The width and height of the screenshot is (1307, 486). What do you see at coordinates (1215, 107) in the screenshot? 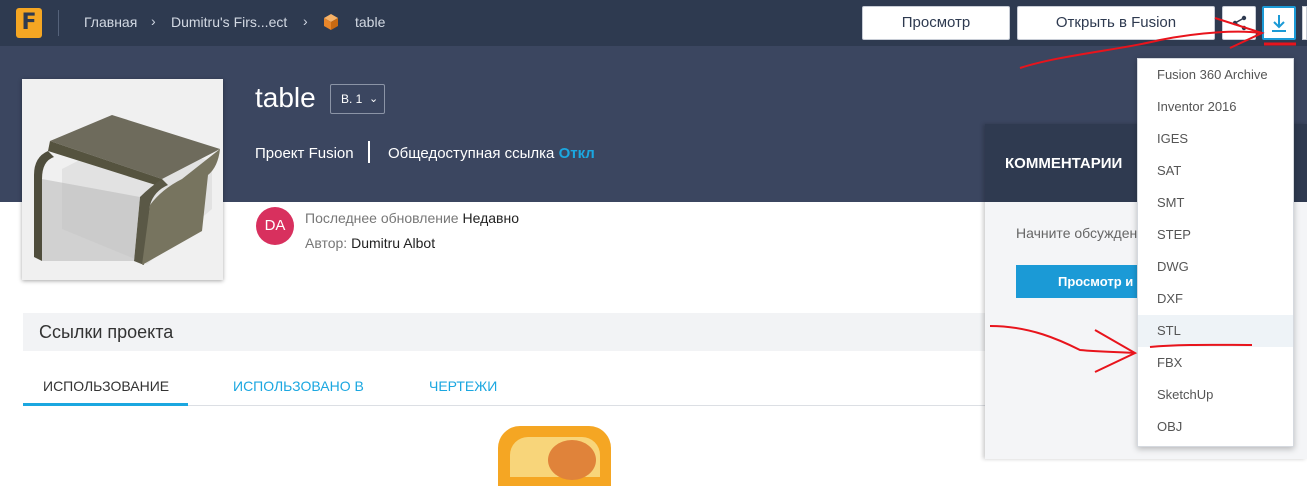
I see `menu-item-inventor: Inventor 2016` at bounding box center [1215, 107].